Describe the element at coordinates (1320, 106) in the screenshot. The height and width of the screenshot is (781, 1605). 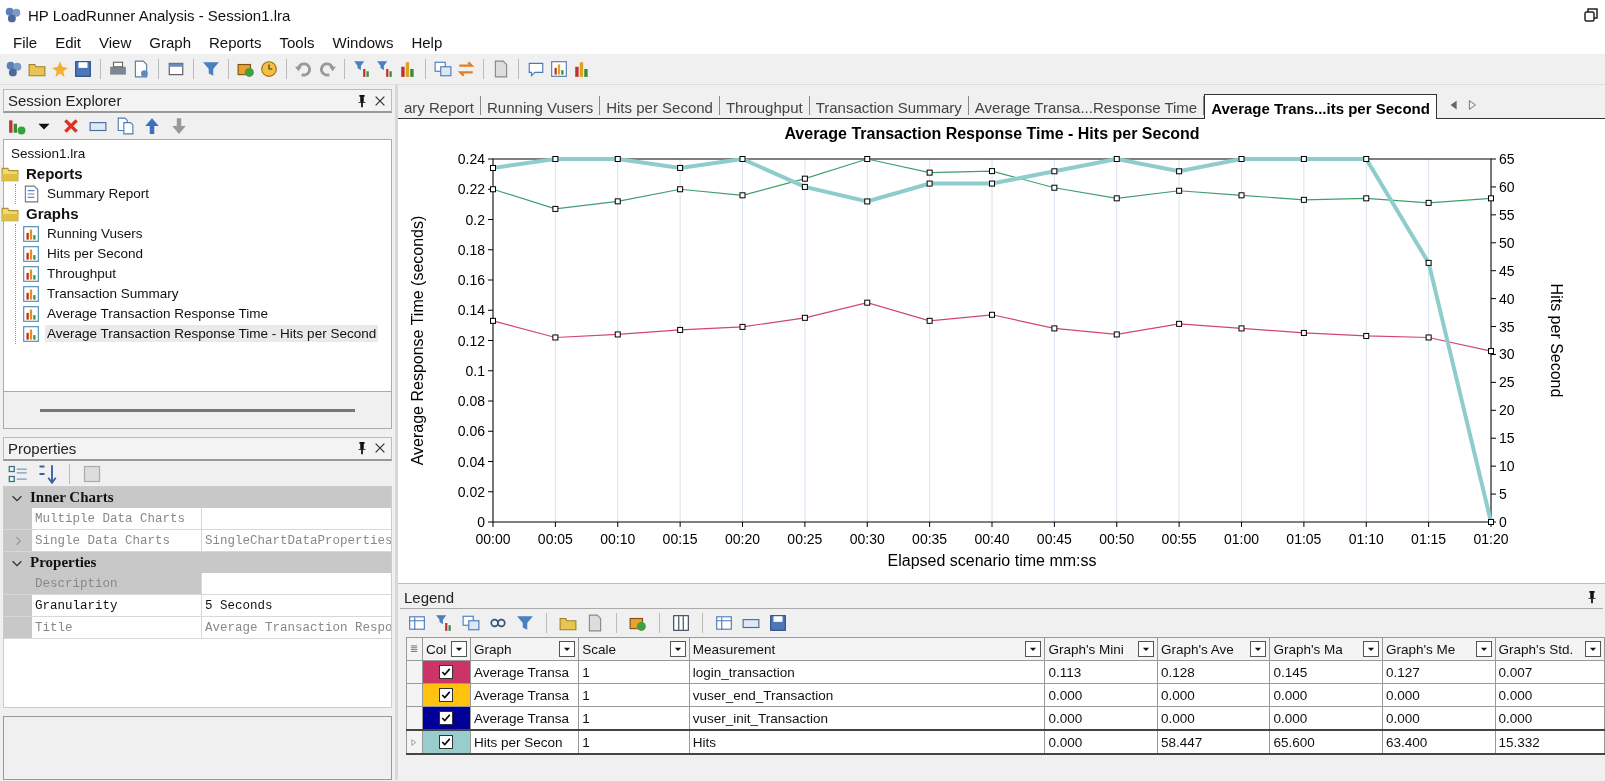
I see `tab: Average Trans...its per Second` at that location.